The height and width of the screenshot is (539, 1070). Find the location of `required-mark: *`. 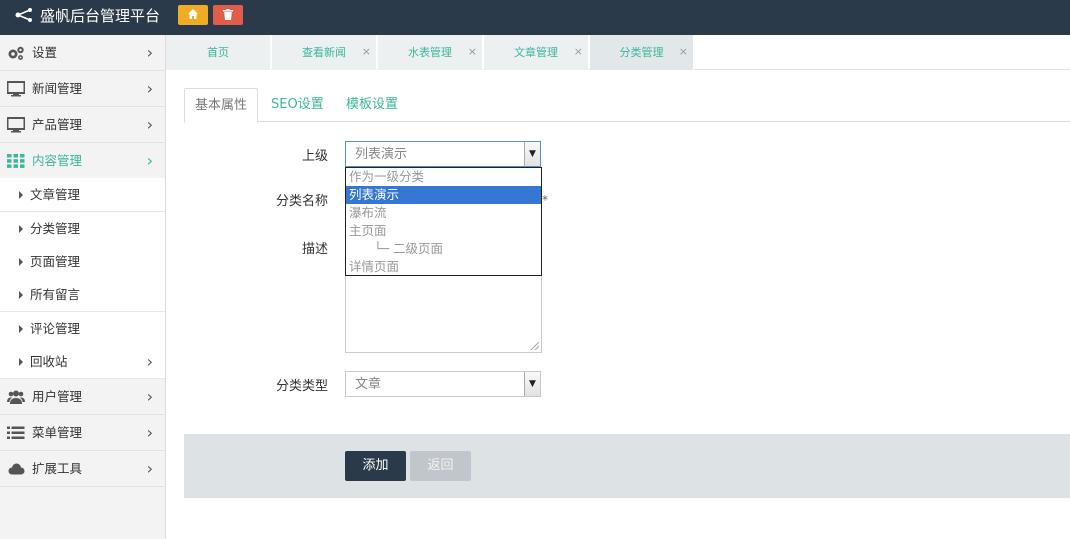

required-mark: * is located at coordinates (545, 200).